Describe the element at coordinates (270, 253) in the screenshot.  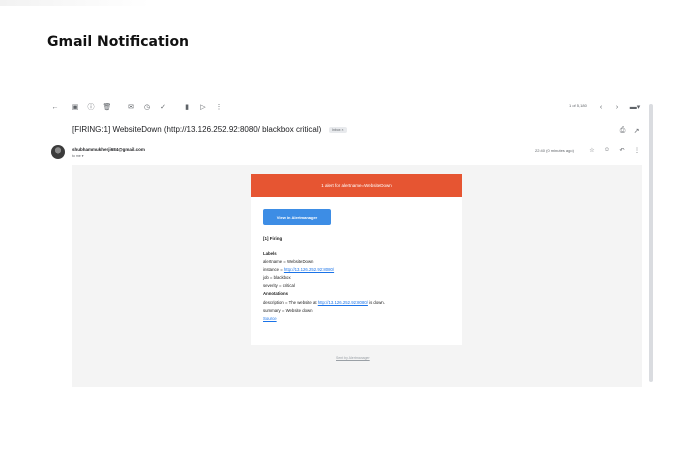
I see `labels-heading: Labels` at that location.